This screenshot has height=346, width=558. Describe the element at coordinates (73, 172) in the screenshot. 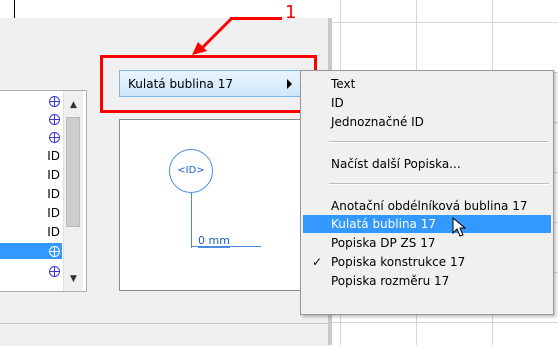

I see `scroll-thumb` at that location.